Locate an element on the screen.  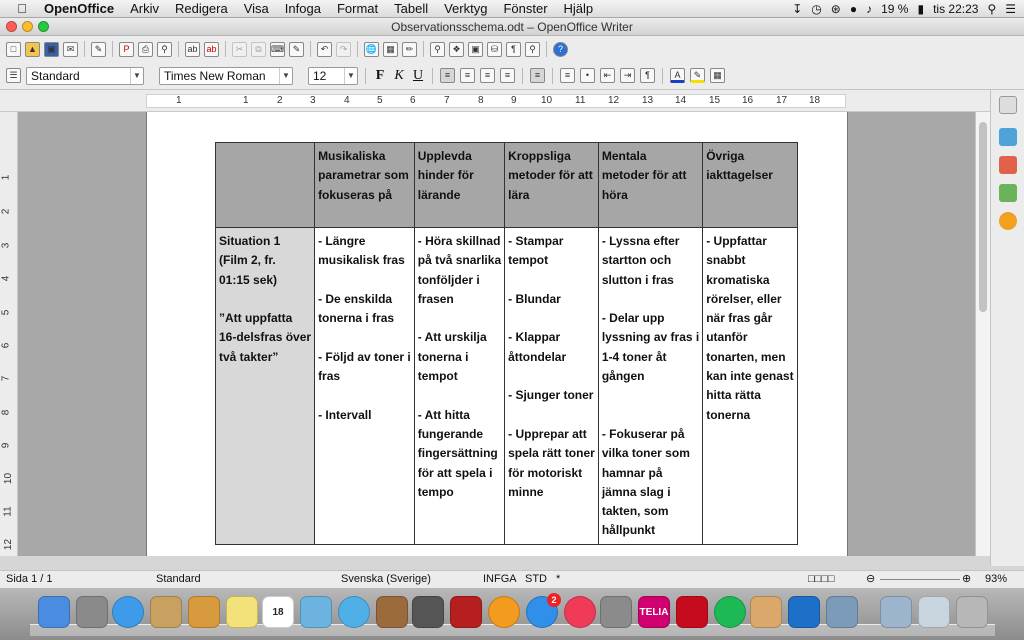
paragraph-format-icon: ¶ is located at coordinates (647, 75).